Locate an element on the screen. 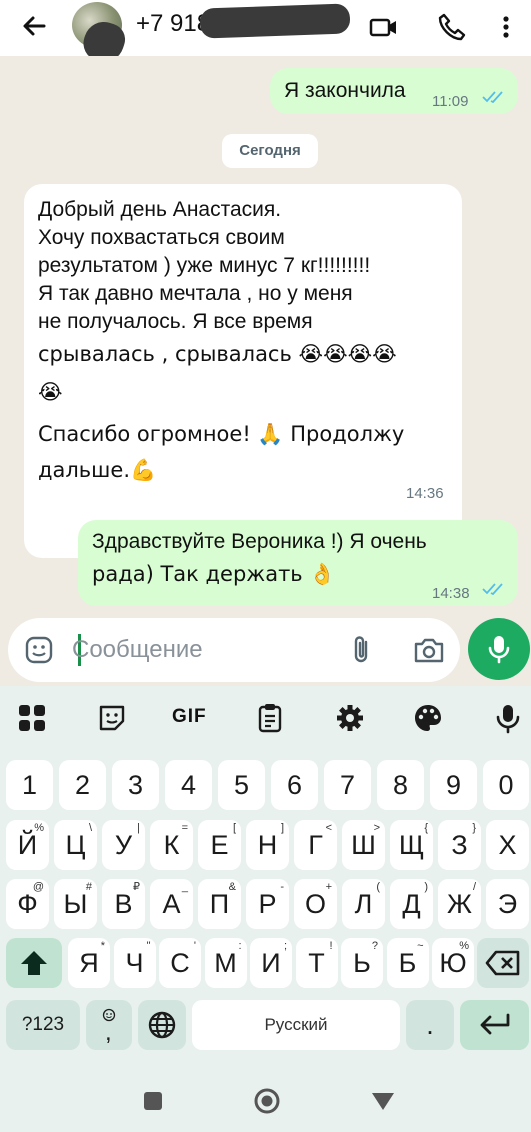  recents-icon is located at coordinates (153, 1101).